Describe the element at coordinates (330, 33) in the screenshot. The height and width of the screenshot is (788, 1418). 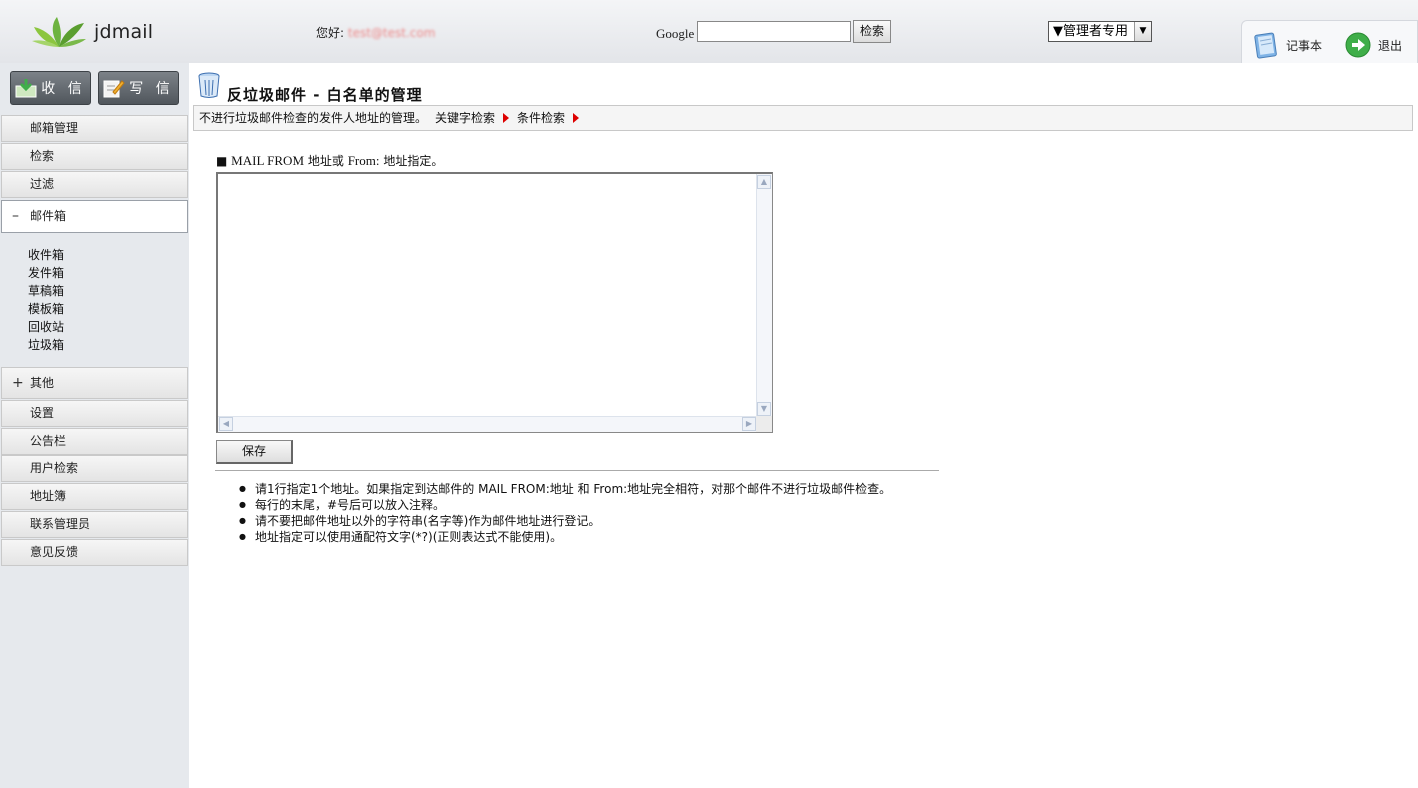
I see `greeting-label: 您好:` at that location.